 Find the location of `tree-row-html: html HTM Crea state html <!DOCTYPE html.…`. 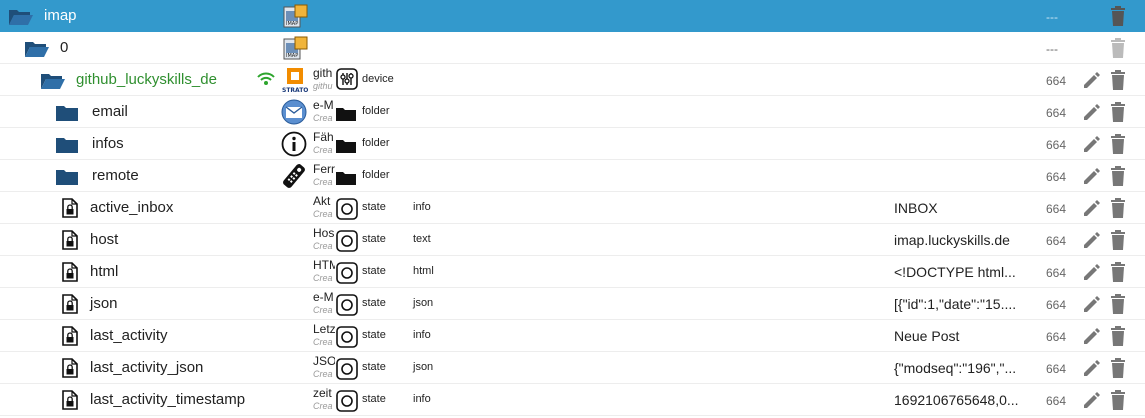

tree-row-html: html HTM Crea state html <!DOCTYPE html.… is located at coordinates (572, 272).